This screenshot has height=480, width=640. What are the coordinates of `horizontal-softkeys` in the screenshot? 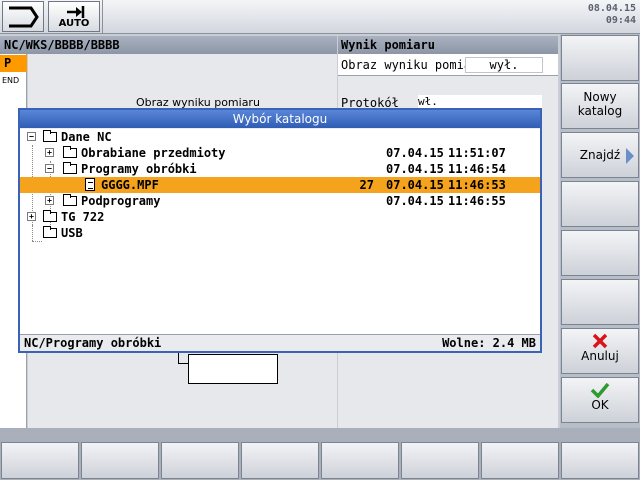 It's located at (320, 454).